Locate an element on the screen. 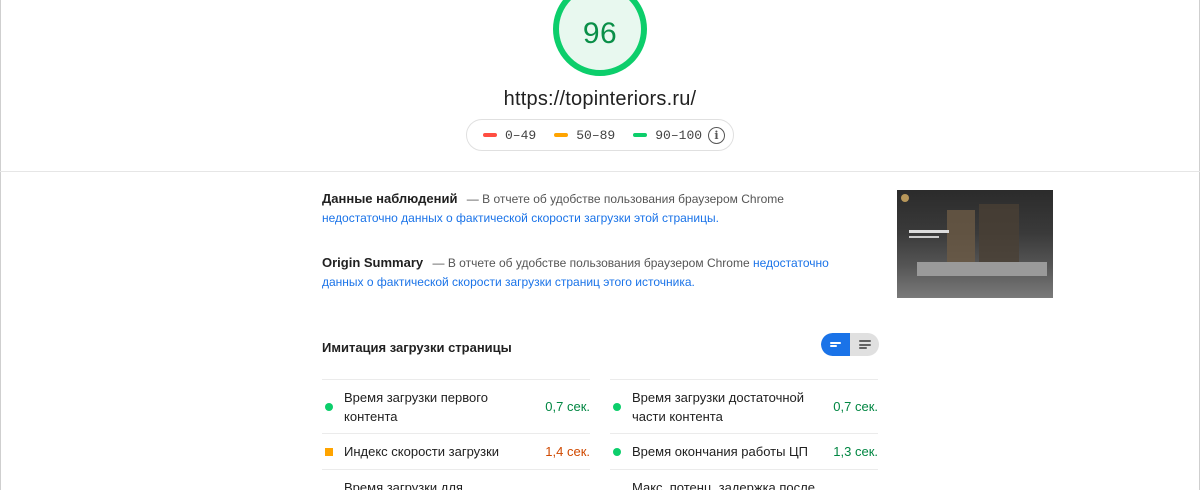 The height and width of the screenshot is (490, 1200). legend-fail-marker is located at coordinates (490, 135).